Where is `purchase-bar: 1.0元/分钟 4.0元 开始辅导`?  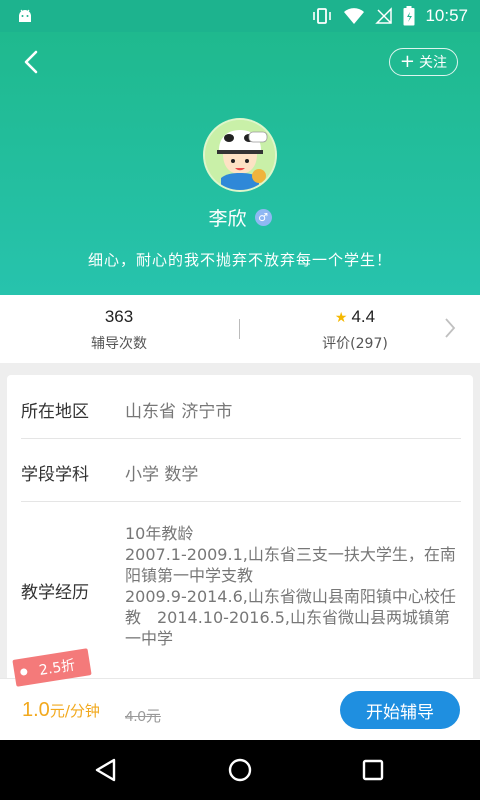
purchase-bar: 1.0元/分钟 4.0元 开始辅导 is located at coordinates (240, 709).